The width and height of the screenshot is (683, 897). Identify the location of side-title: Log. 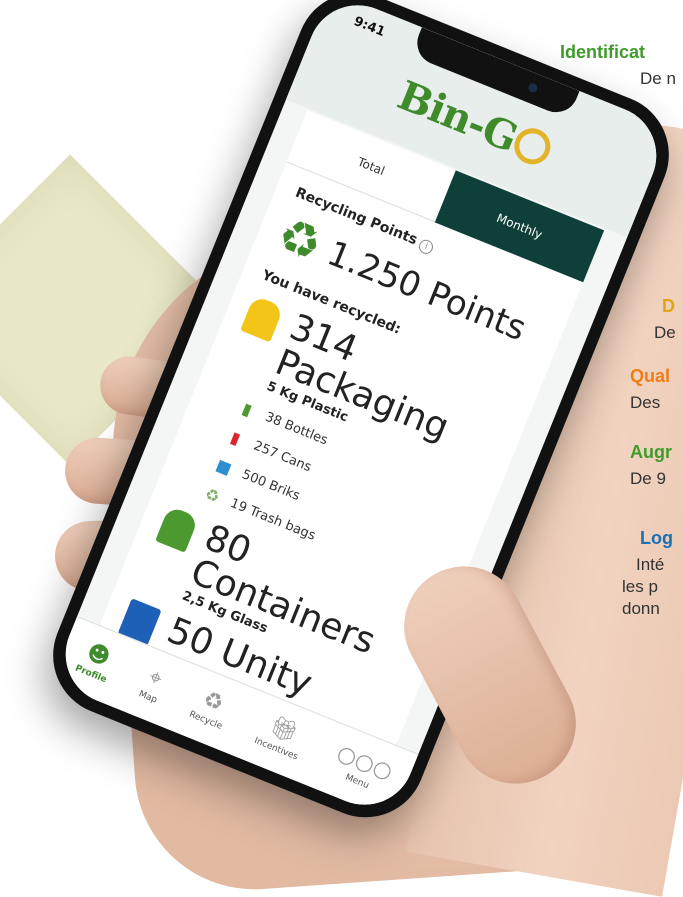
(656, 538).